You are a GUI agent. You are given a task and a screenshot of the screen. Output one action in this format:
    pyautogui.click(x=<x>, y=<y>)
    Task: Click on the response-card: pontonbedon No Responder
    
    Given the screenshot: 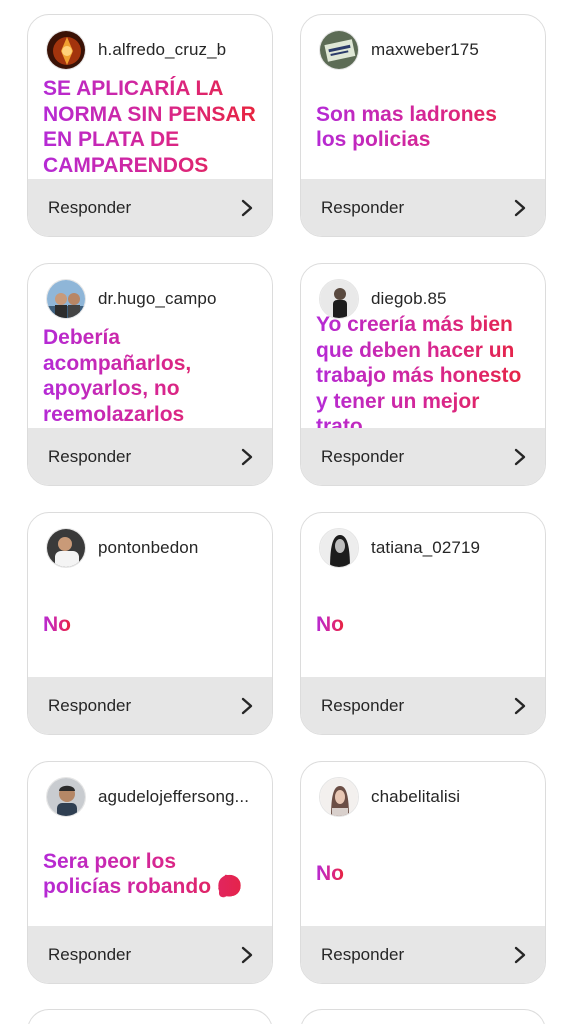 What is the action you would take?
    pyautogui.click(x=150, y=623)
    